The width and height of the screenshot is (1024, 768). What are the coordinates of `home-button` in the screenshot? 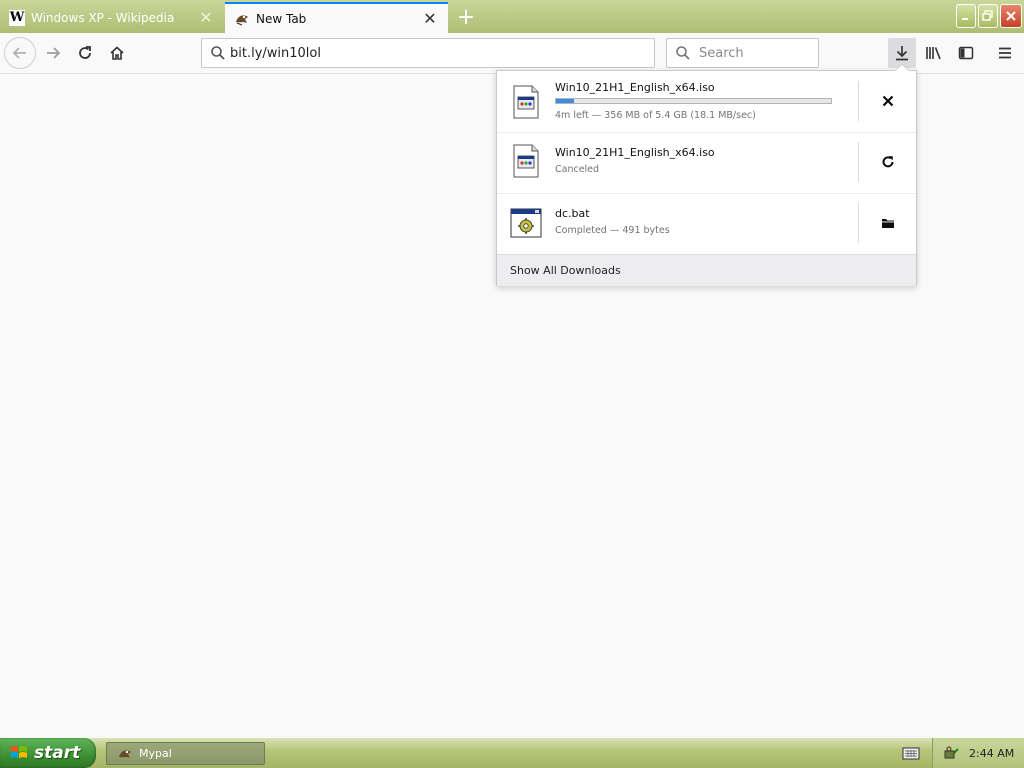 It's located at (117, 53).